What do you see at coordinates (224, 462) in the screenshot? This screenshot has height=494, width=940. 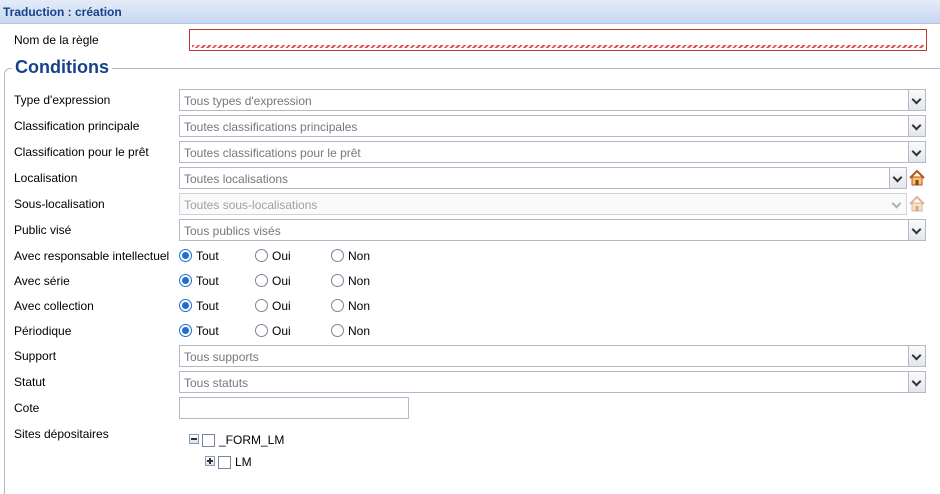 I see `site-checkbox-lm` at bounding box center [224, 462].